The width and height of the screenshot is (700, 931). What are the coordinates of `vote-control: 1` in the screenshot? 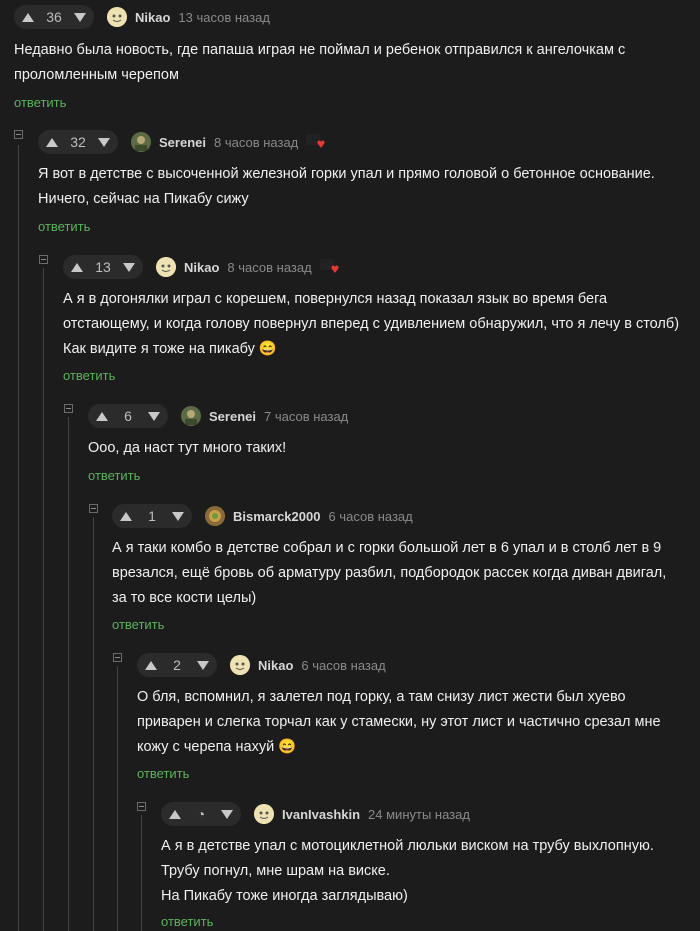 It's located at (152, 516).